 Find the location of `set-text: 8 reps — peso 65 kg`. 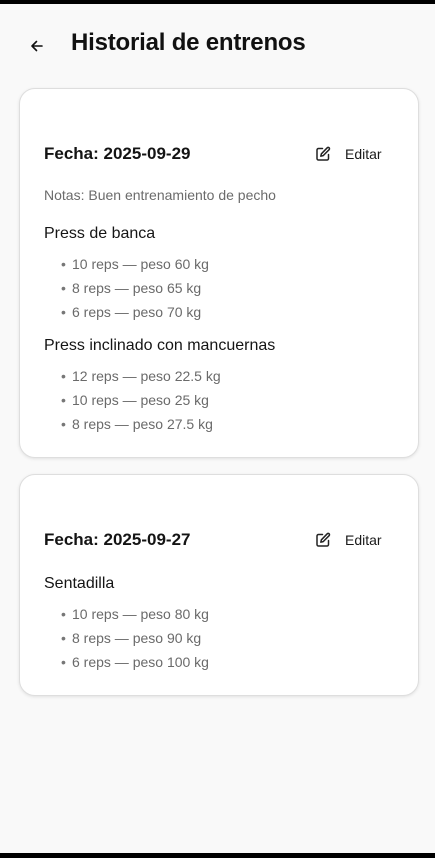

set-text: 8 reps — peso 65 kg is located at coordinates (137, 288).